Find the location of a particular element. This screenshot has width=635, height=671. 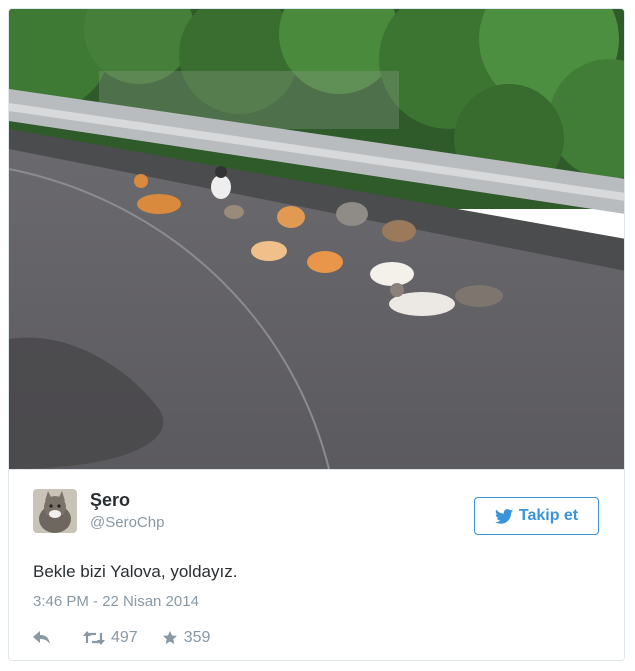

star-icon is located at coordinates (169, 637).